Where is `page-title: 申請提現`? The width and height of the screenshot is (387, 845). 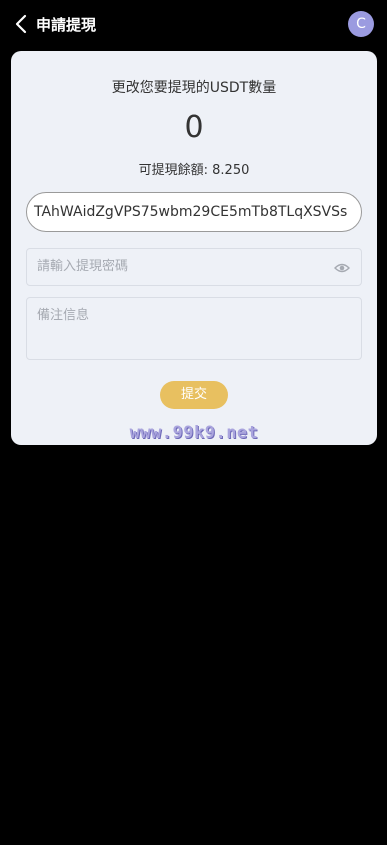
page-title: 申請提現 is located at coordinates (66, 25).